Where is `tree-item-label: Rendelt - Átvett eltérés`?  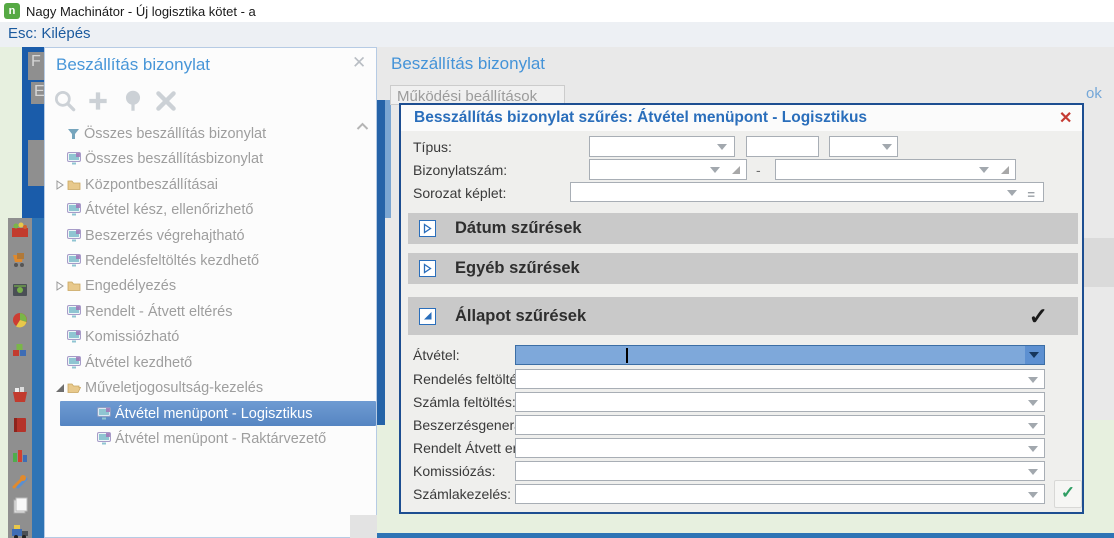
tree-item-label: Rendelt - Átvett eltérés is located at coordinates (159, 311).